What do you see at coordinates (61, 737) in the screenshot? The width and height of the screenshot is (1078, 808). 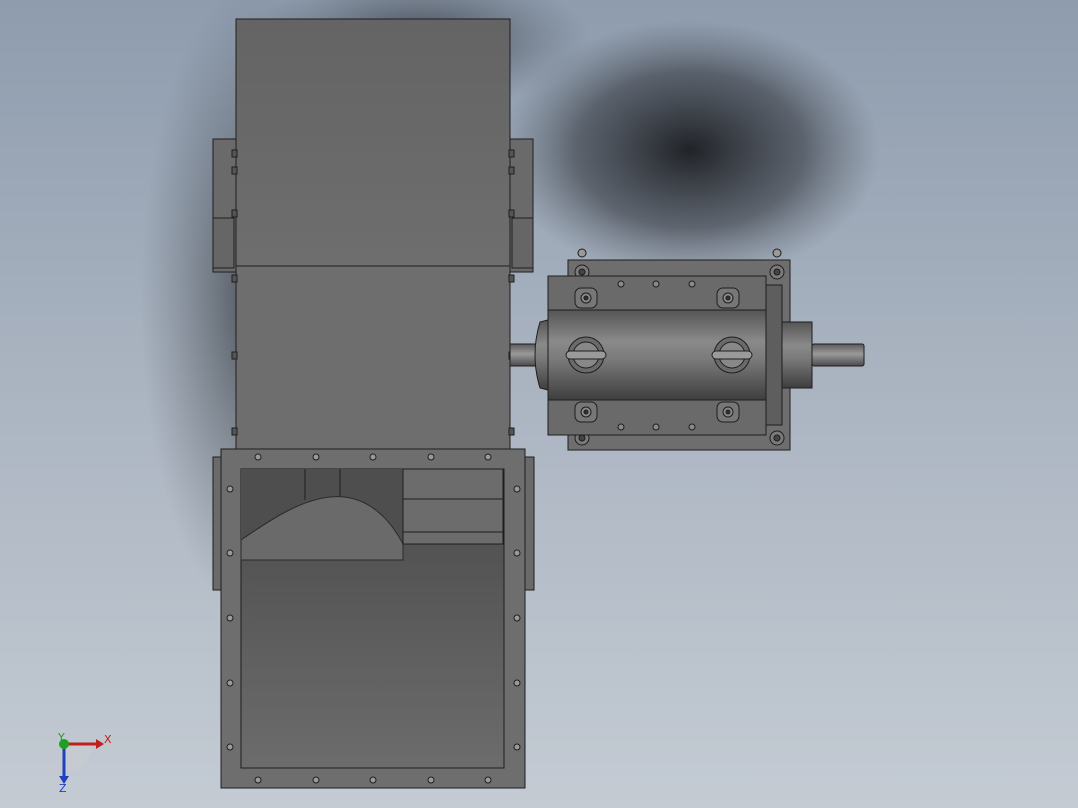 I see `y-axis-label: Y` at bounding box center [61, 737].